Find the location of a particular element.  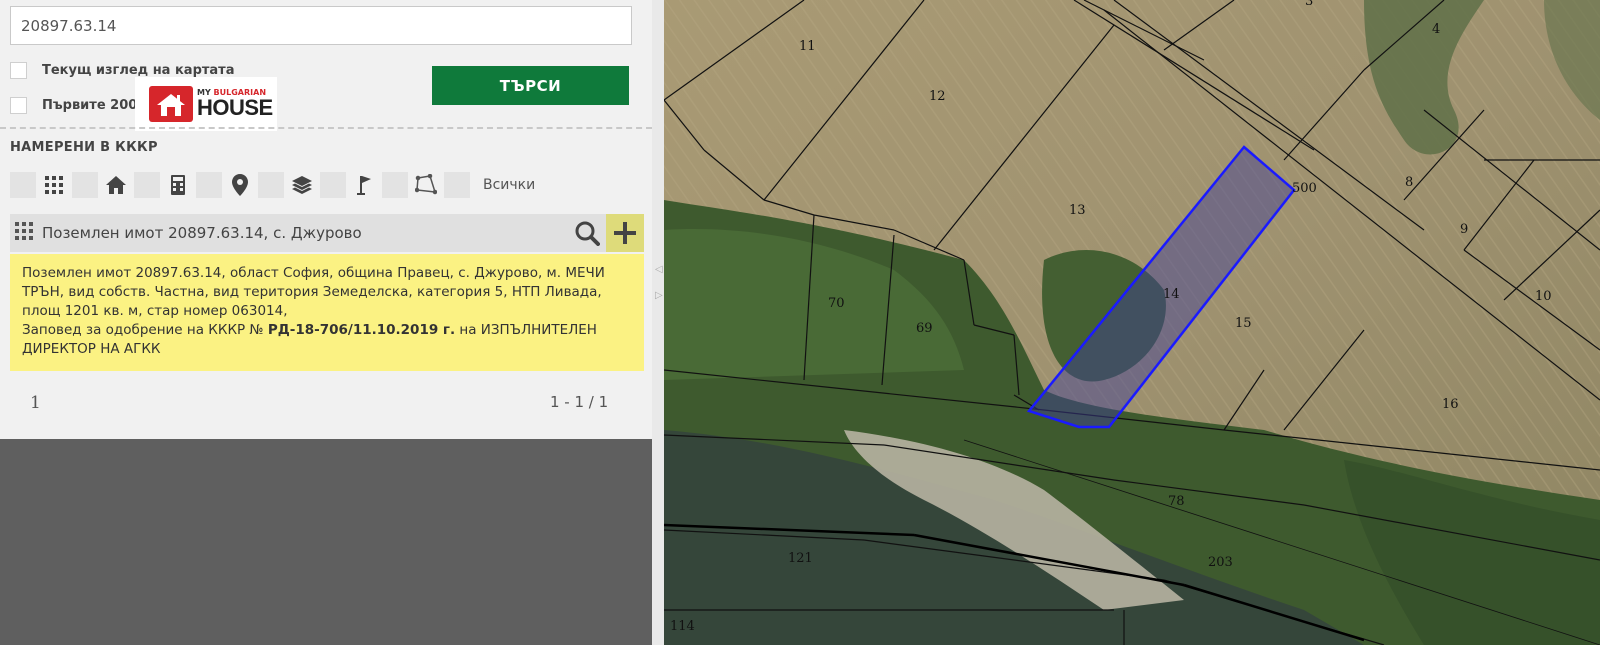

first-results-option: Първите 200 is located at coordinates (73, 105).